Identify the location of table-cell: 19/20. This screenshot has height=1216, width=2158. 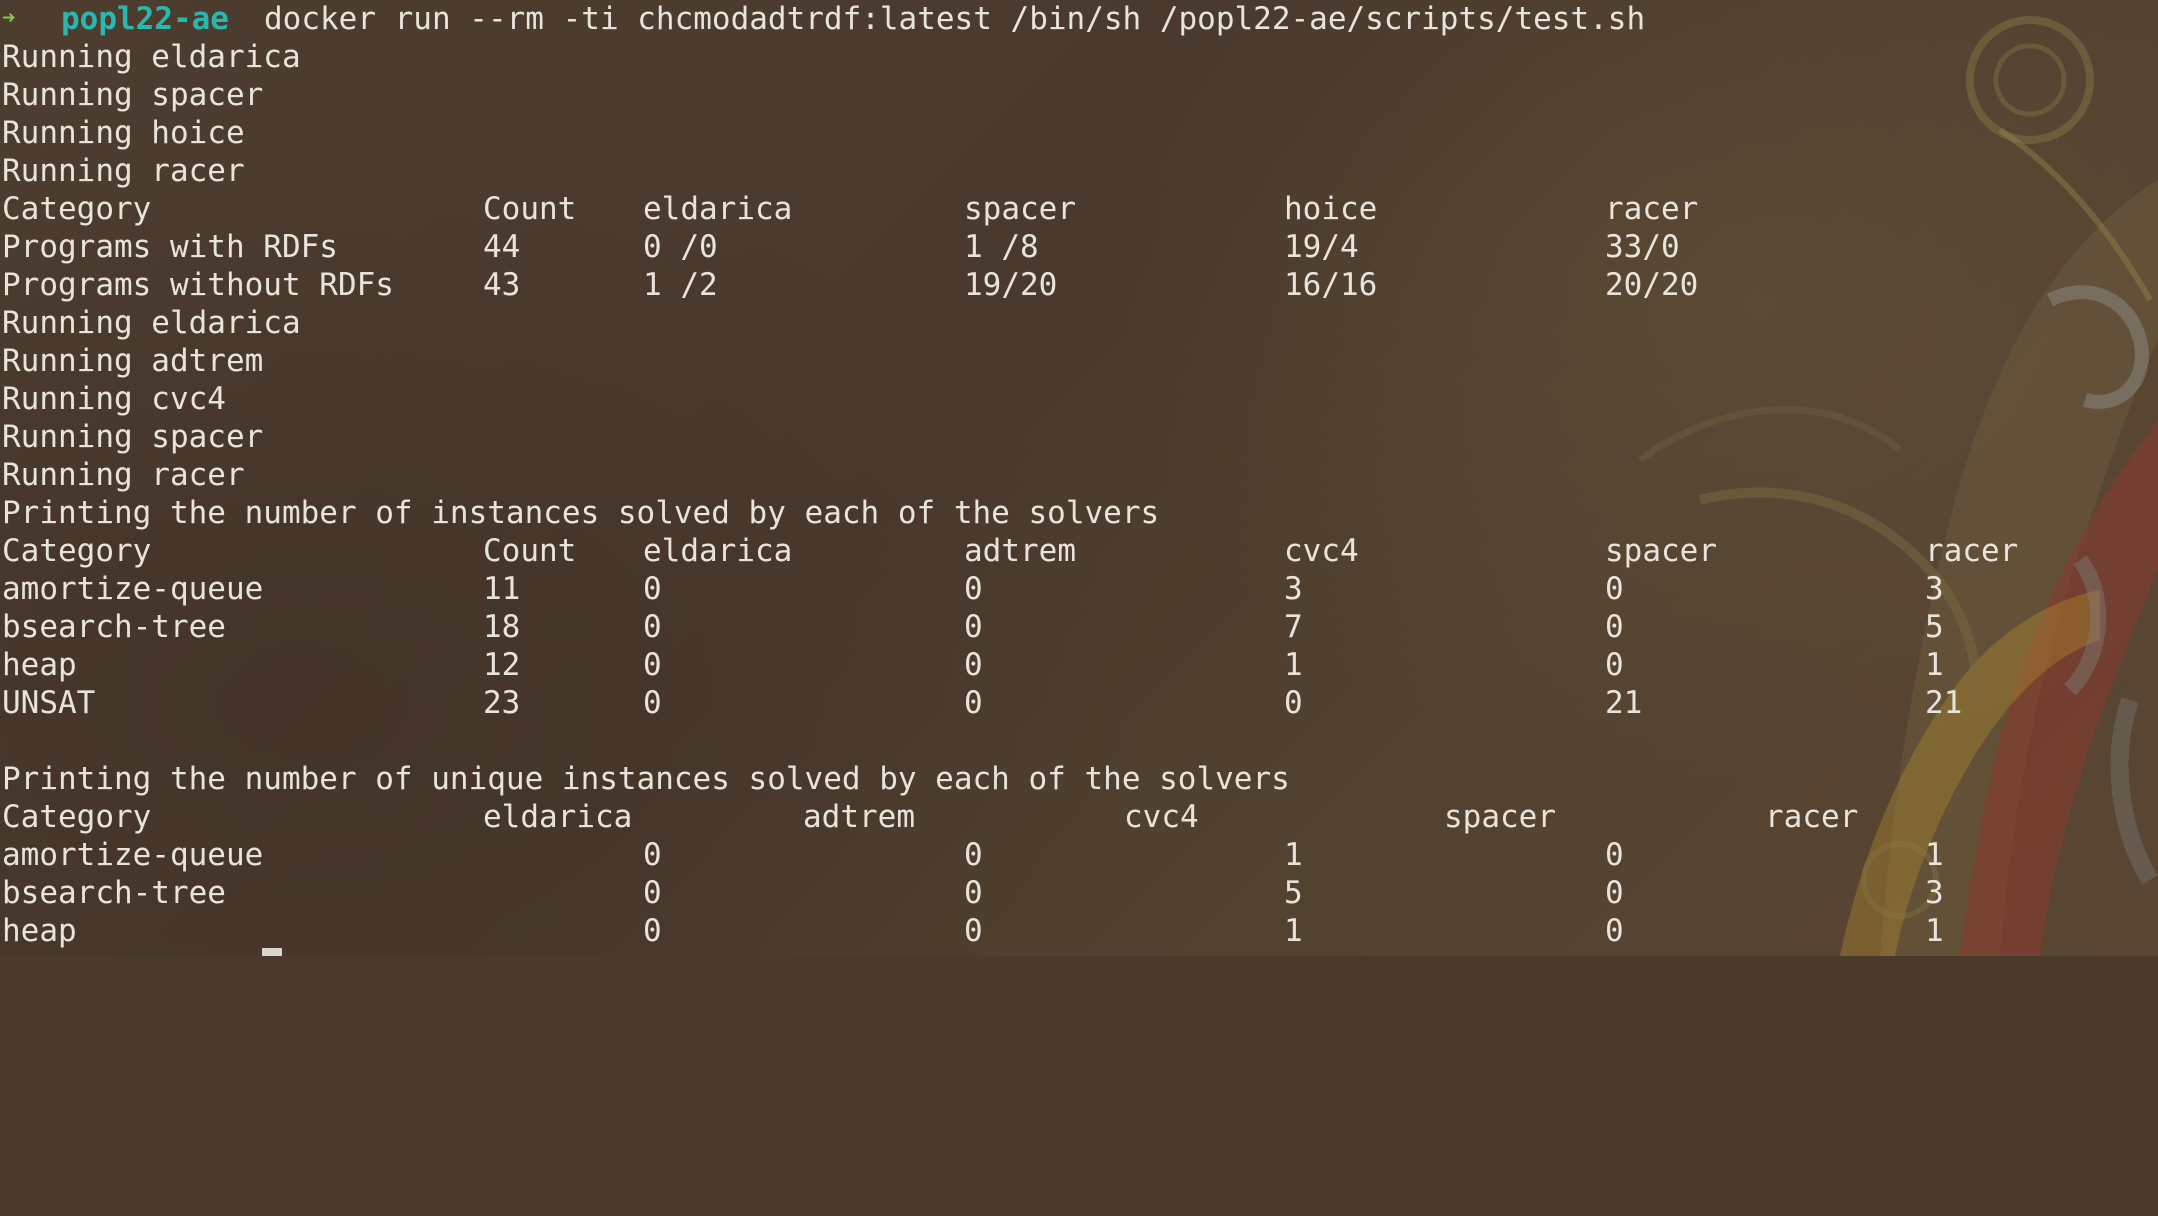
(1011, 285).